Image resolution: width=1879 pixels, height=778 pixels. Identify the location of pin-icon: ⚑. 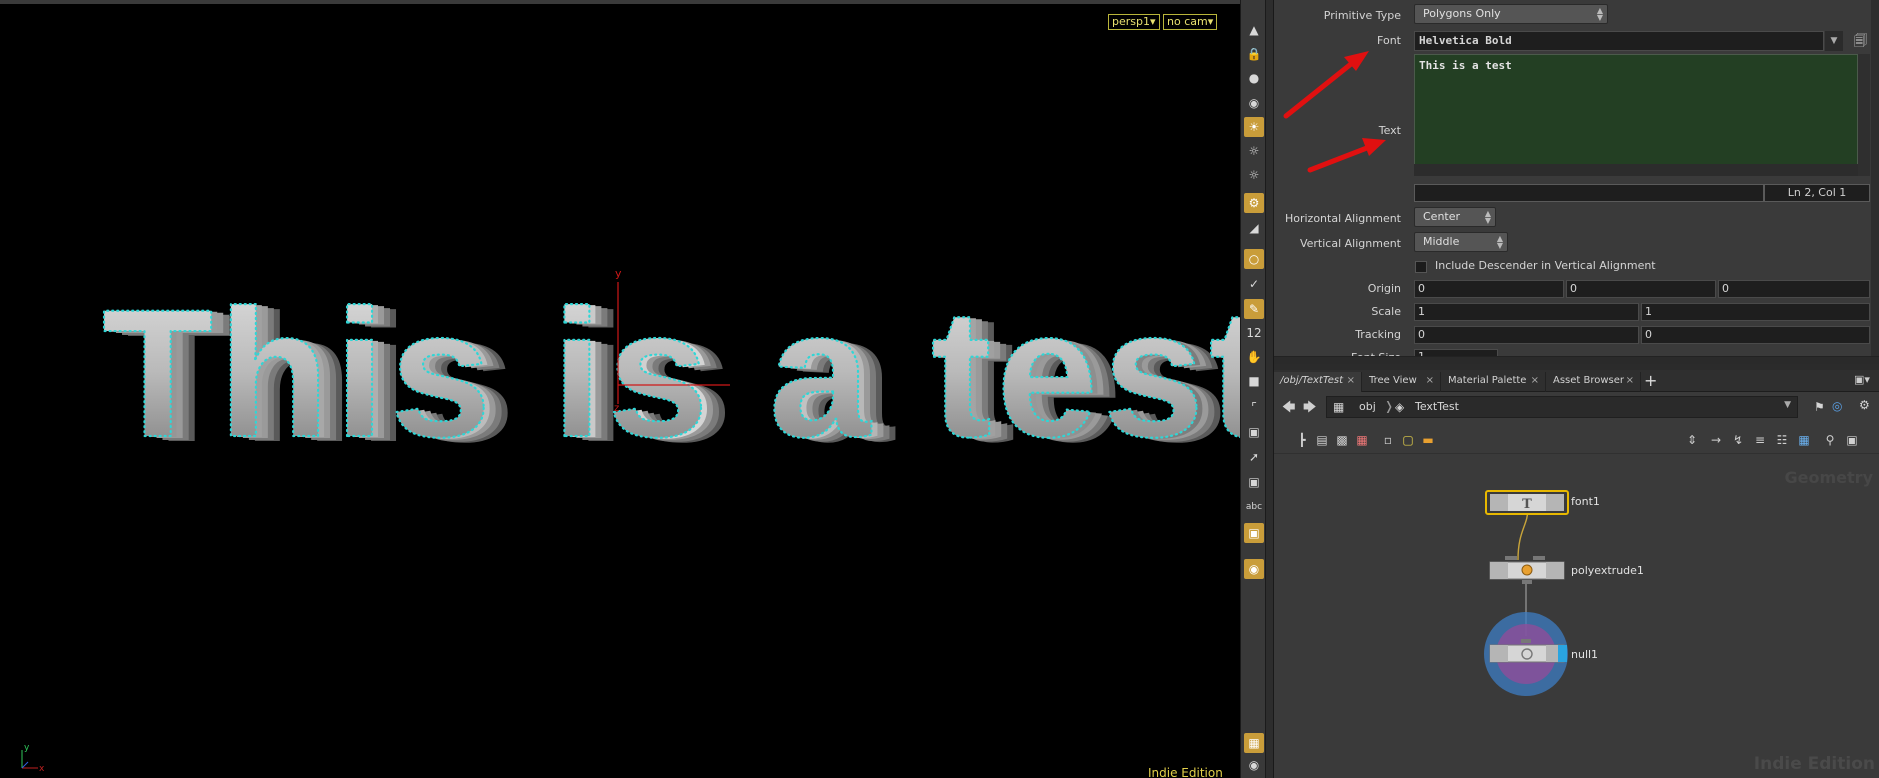
(1819, 407).